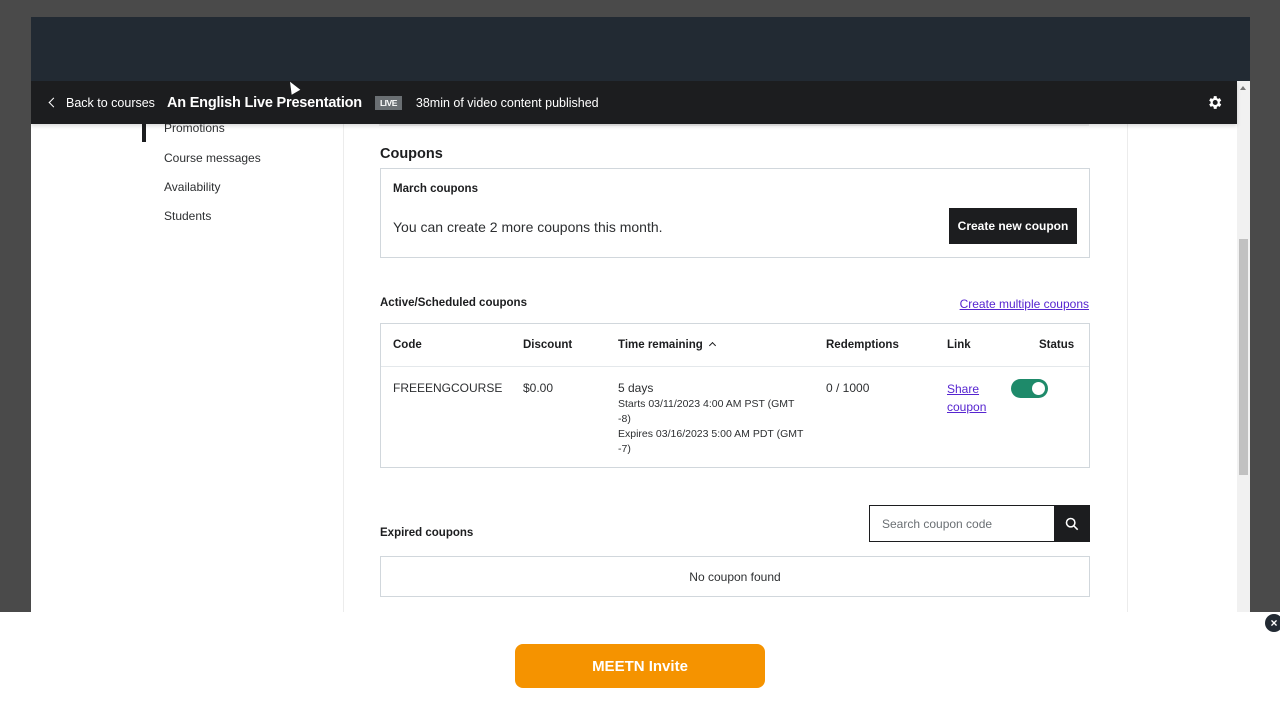  What do you see at coordinates (1029, 388) in the screenshot?
I see `coupon-status-toggle` at bounding box center [1029, 388].